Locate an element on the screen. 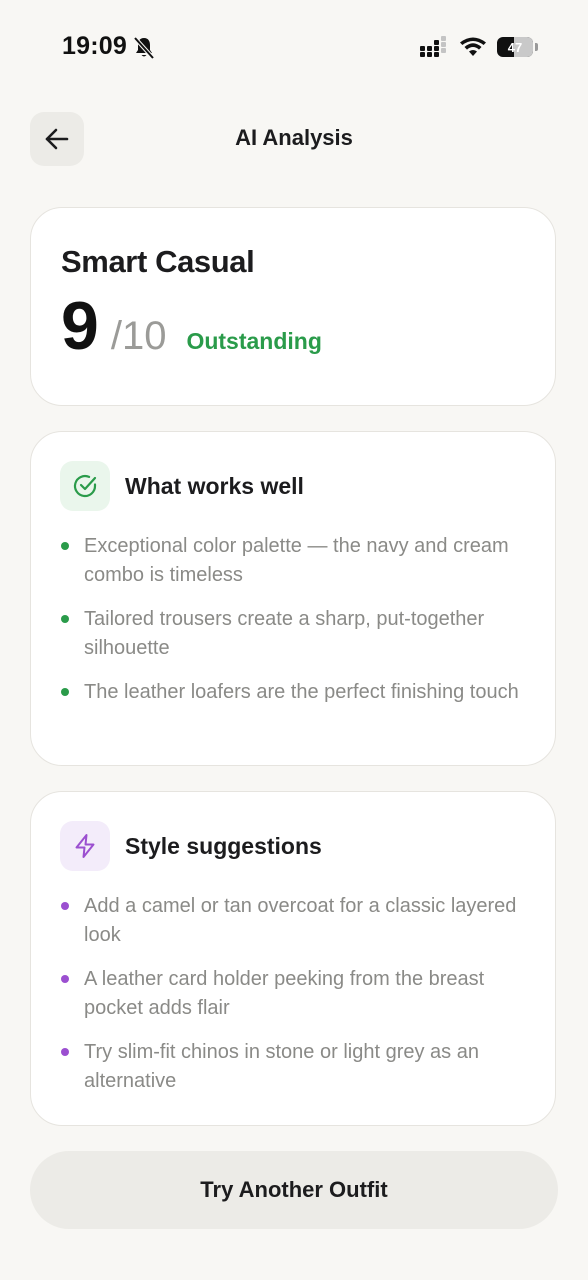  lightning-bolt-icon is located at coordinates (85, 846).